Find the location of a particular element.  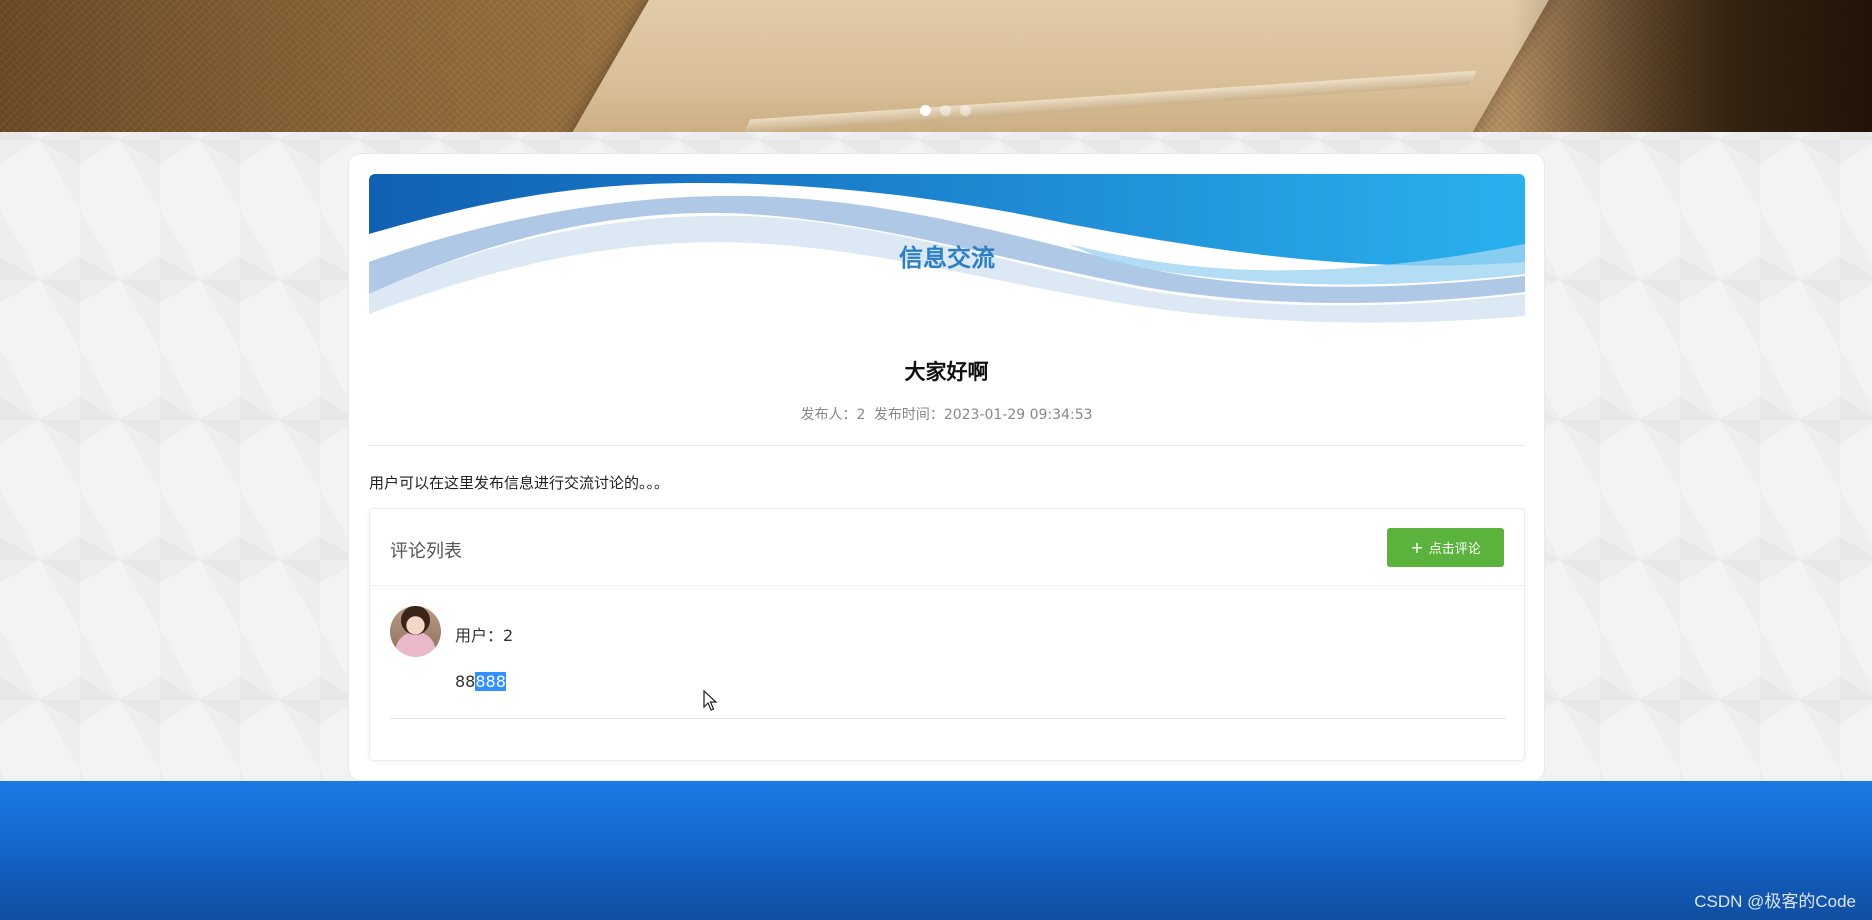

add-comment-label: 点击评论 is located at coordinates (1454, 549).